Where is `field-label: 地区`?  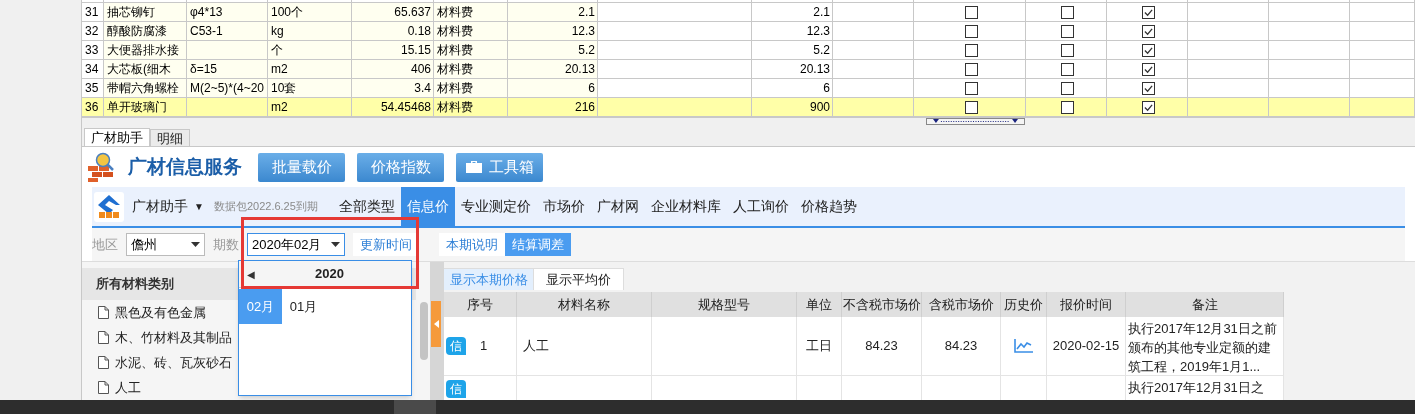 field-label: 地区 is located at coordinates (105, 244).